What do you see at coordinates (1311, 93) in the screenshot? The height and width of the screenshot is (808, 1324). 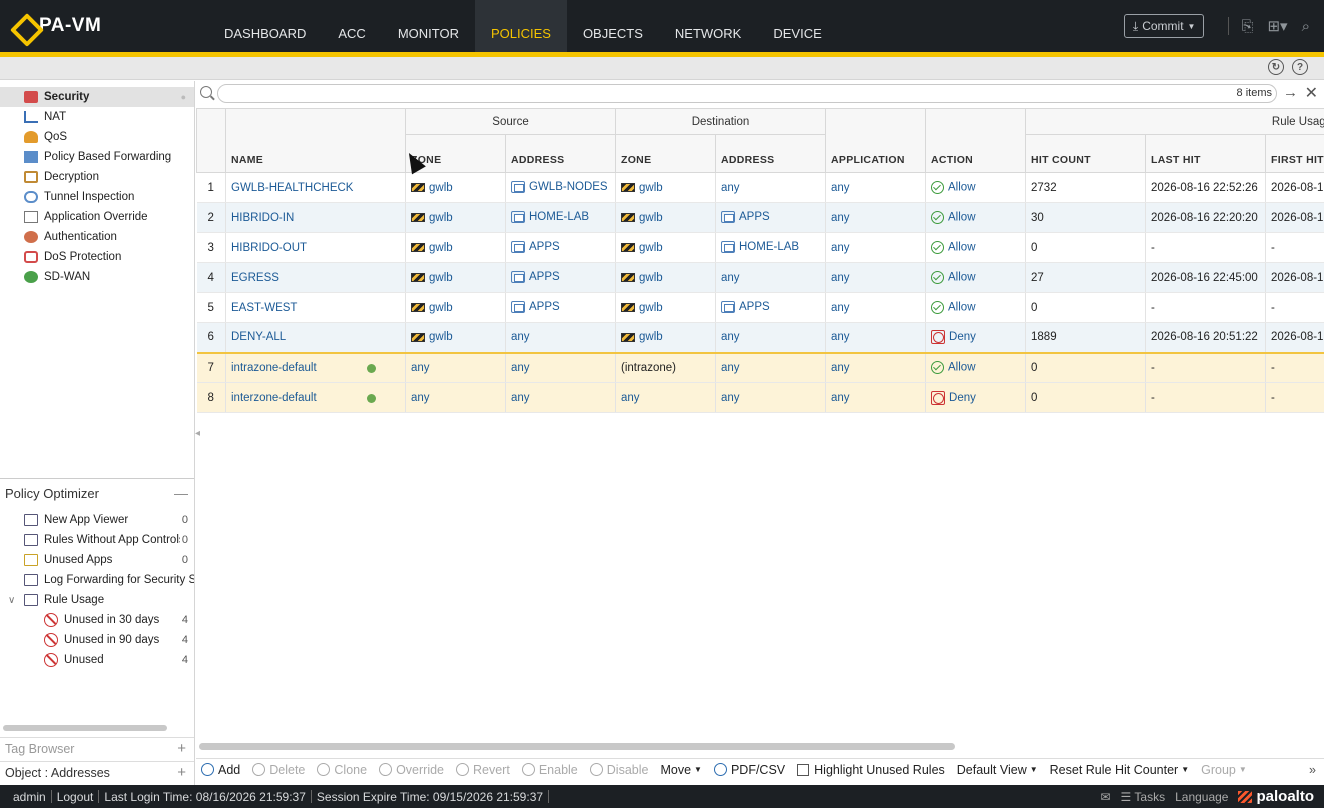 I see `clear-filter-icon: ✕` at bounding box center [1311, 93].